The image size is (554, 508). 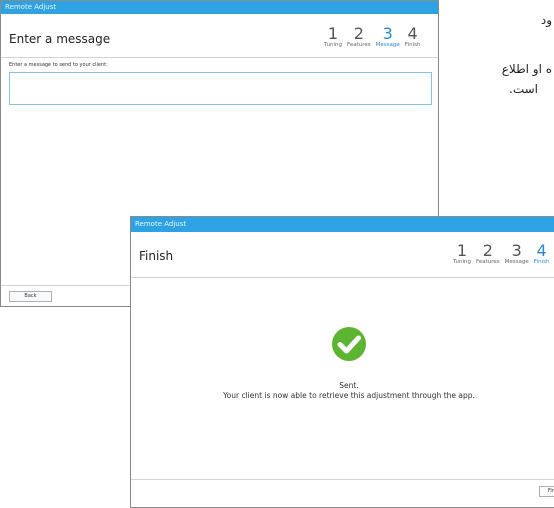 What do you see at coordinates (523, 89) in the screenshot?
I see `background-text-line3: است.` at bounding box center [523, 89].